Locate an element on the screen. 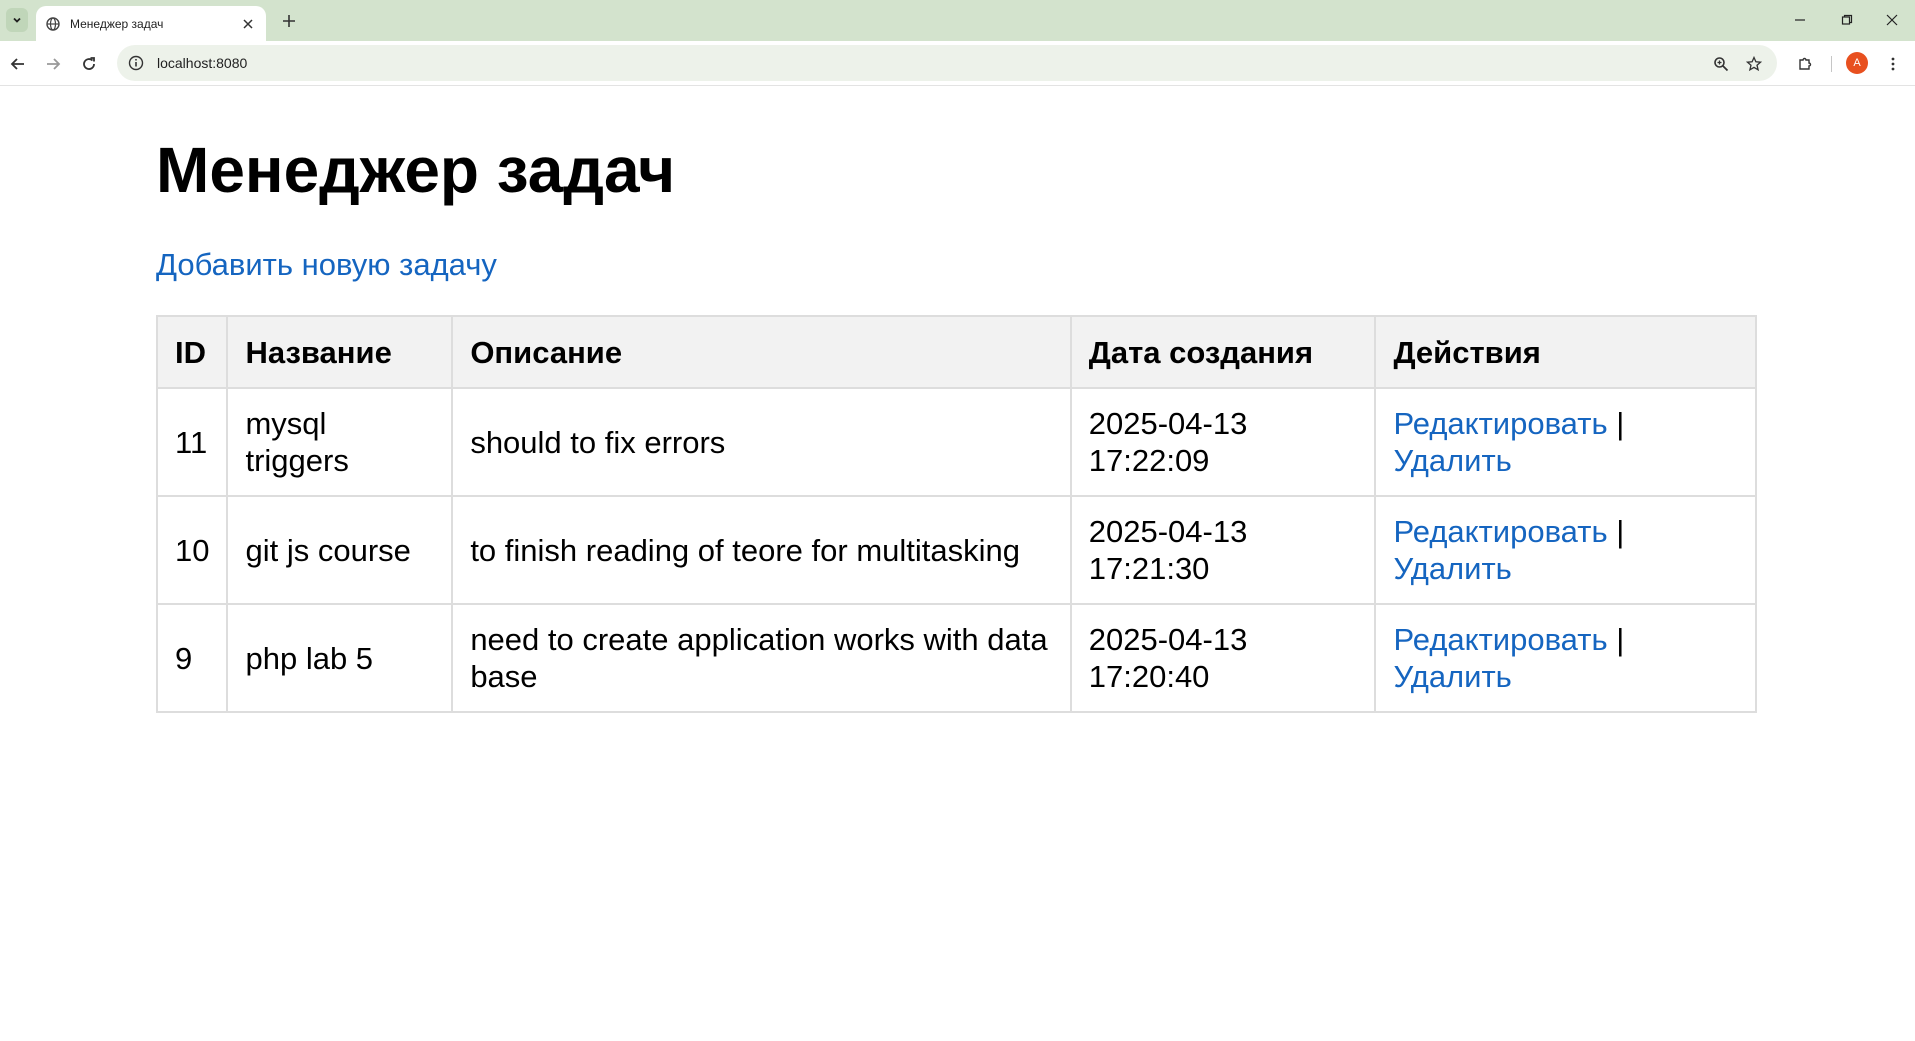 This screenshot has height=1041, width=1915. tab-close-icon is located at coordinates (248, 24).